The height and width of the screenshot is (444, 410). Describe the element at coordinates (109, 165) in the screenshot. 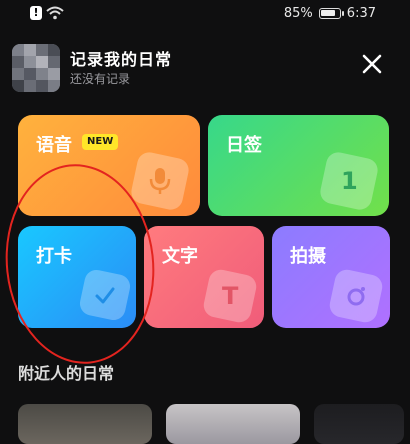

I see `voice-card: 语音 NEW` at that location.